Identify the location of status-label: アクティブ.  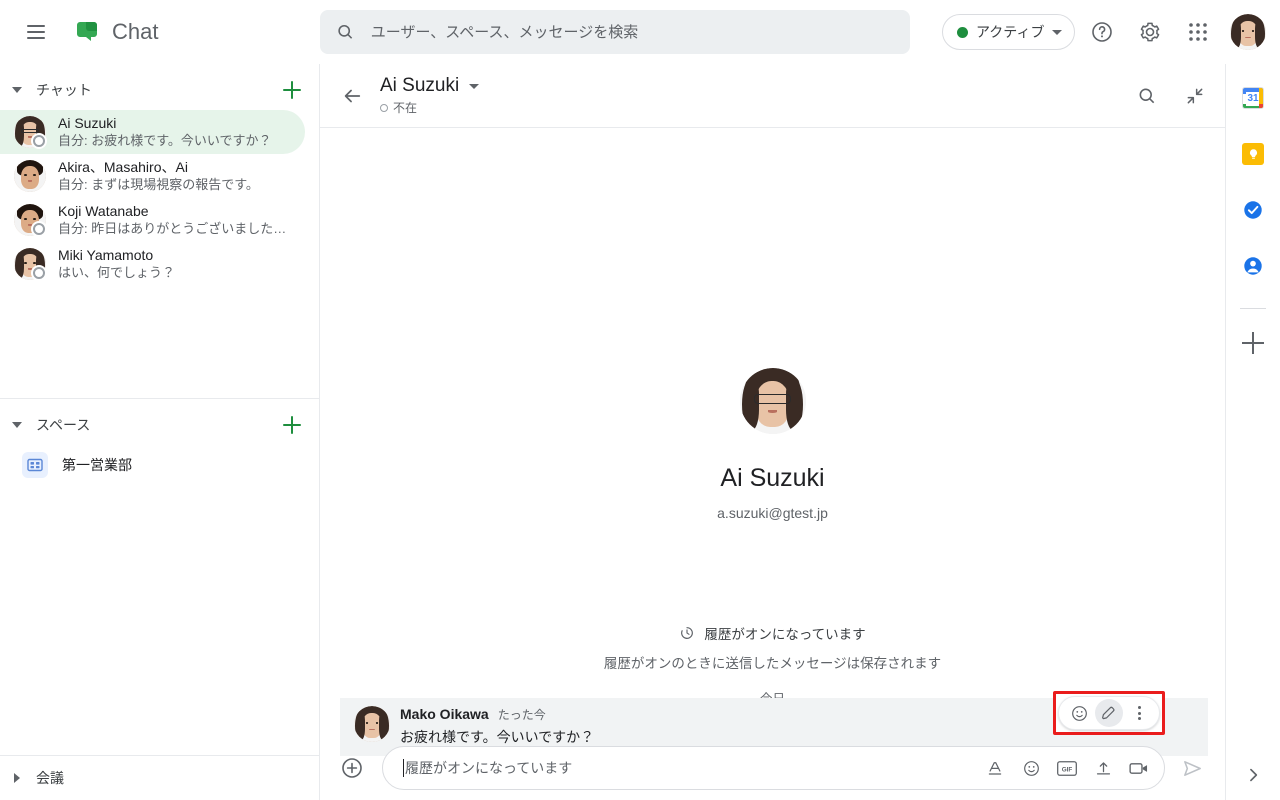
(1010, 32).